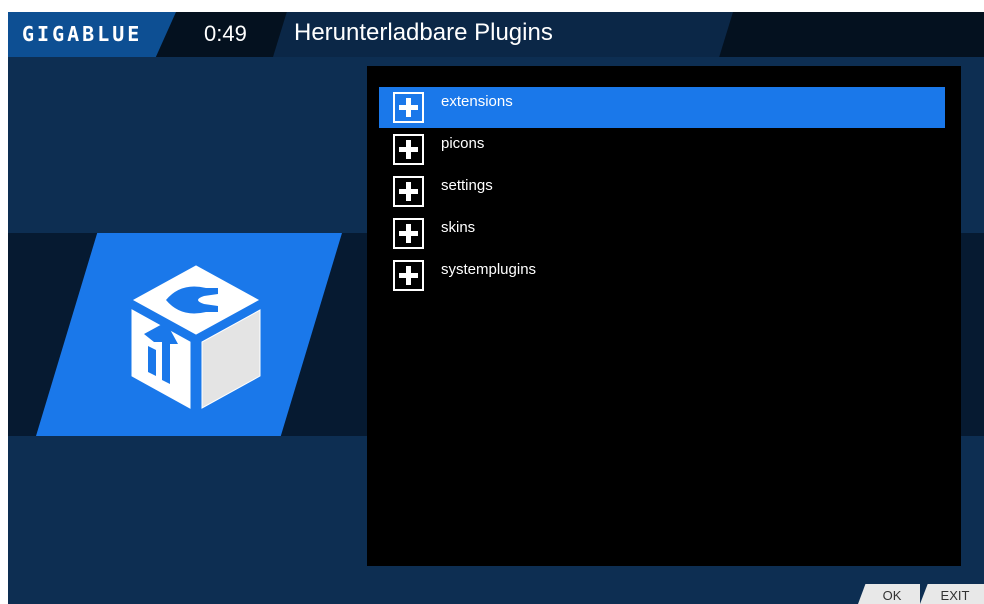  Describe the element at coordinates (225, 33) in the screenshot. I see `clock: 0:49` at that location.